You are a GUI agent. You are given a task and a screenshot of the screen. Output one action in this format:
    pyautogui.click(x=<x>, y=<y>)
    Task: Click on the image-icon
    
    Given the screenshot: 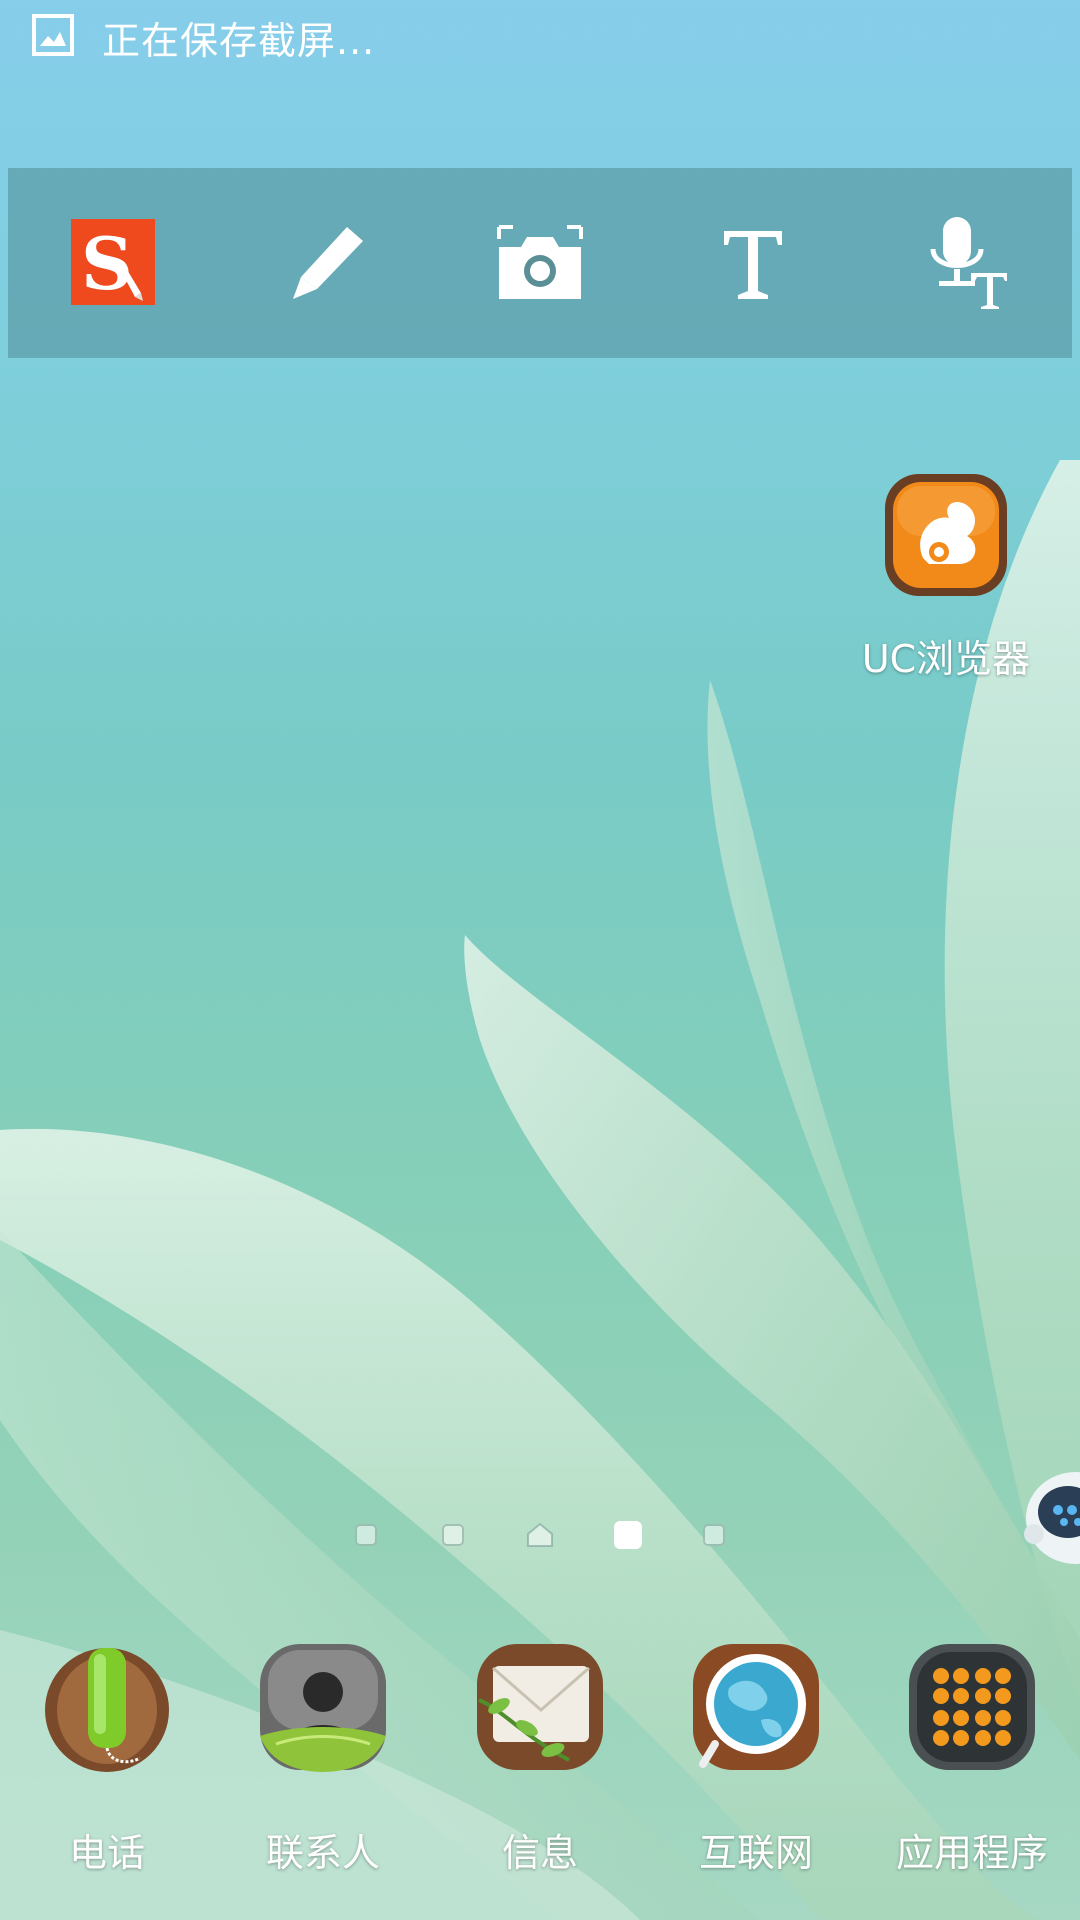 What is the action you would take?
    pyautogui.click(x=53, y=35)
    